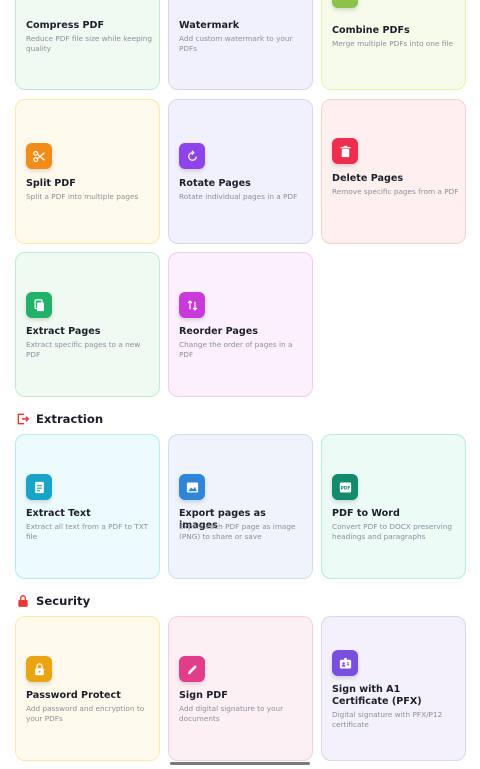 The width and height of the screenshot is (480, 769). What do you see at coordinates (218, 331) in the screenshot?
I see `card-title: Reorder Pages` at bounding box center [218, 331].